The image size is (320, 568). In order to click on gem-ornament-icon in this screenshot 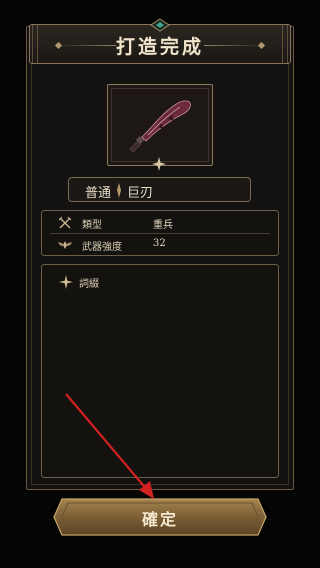, I will do `click(160, 25)`.